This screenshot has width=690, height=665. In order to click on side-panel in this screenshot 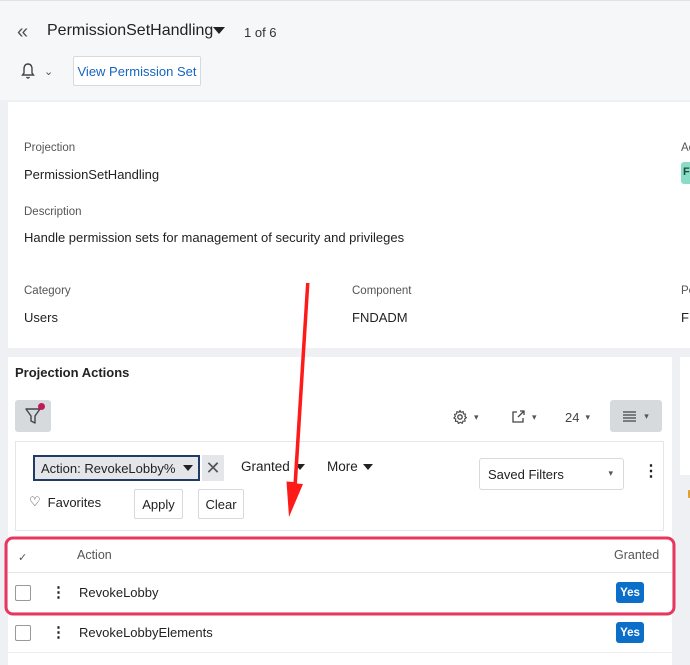, I will do `click(685, 416)`.